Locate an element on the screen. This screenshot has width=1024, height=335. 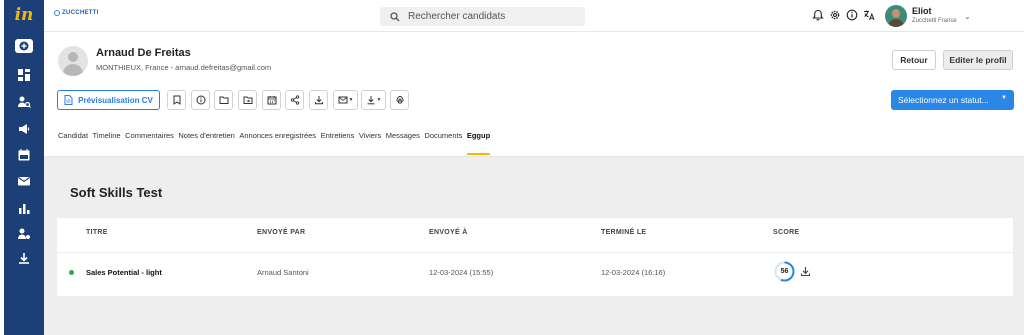
candidate-avatar is located at coordinates (73, 61).